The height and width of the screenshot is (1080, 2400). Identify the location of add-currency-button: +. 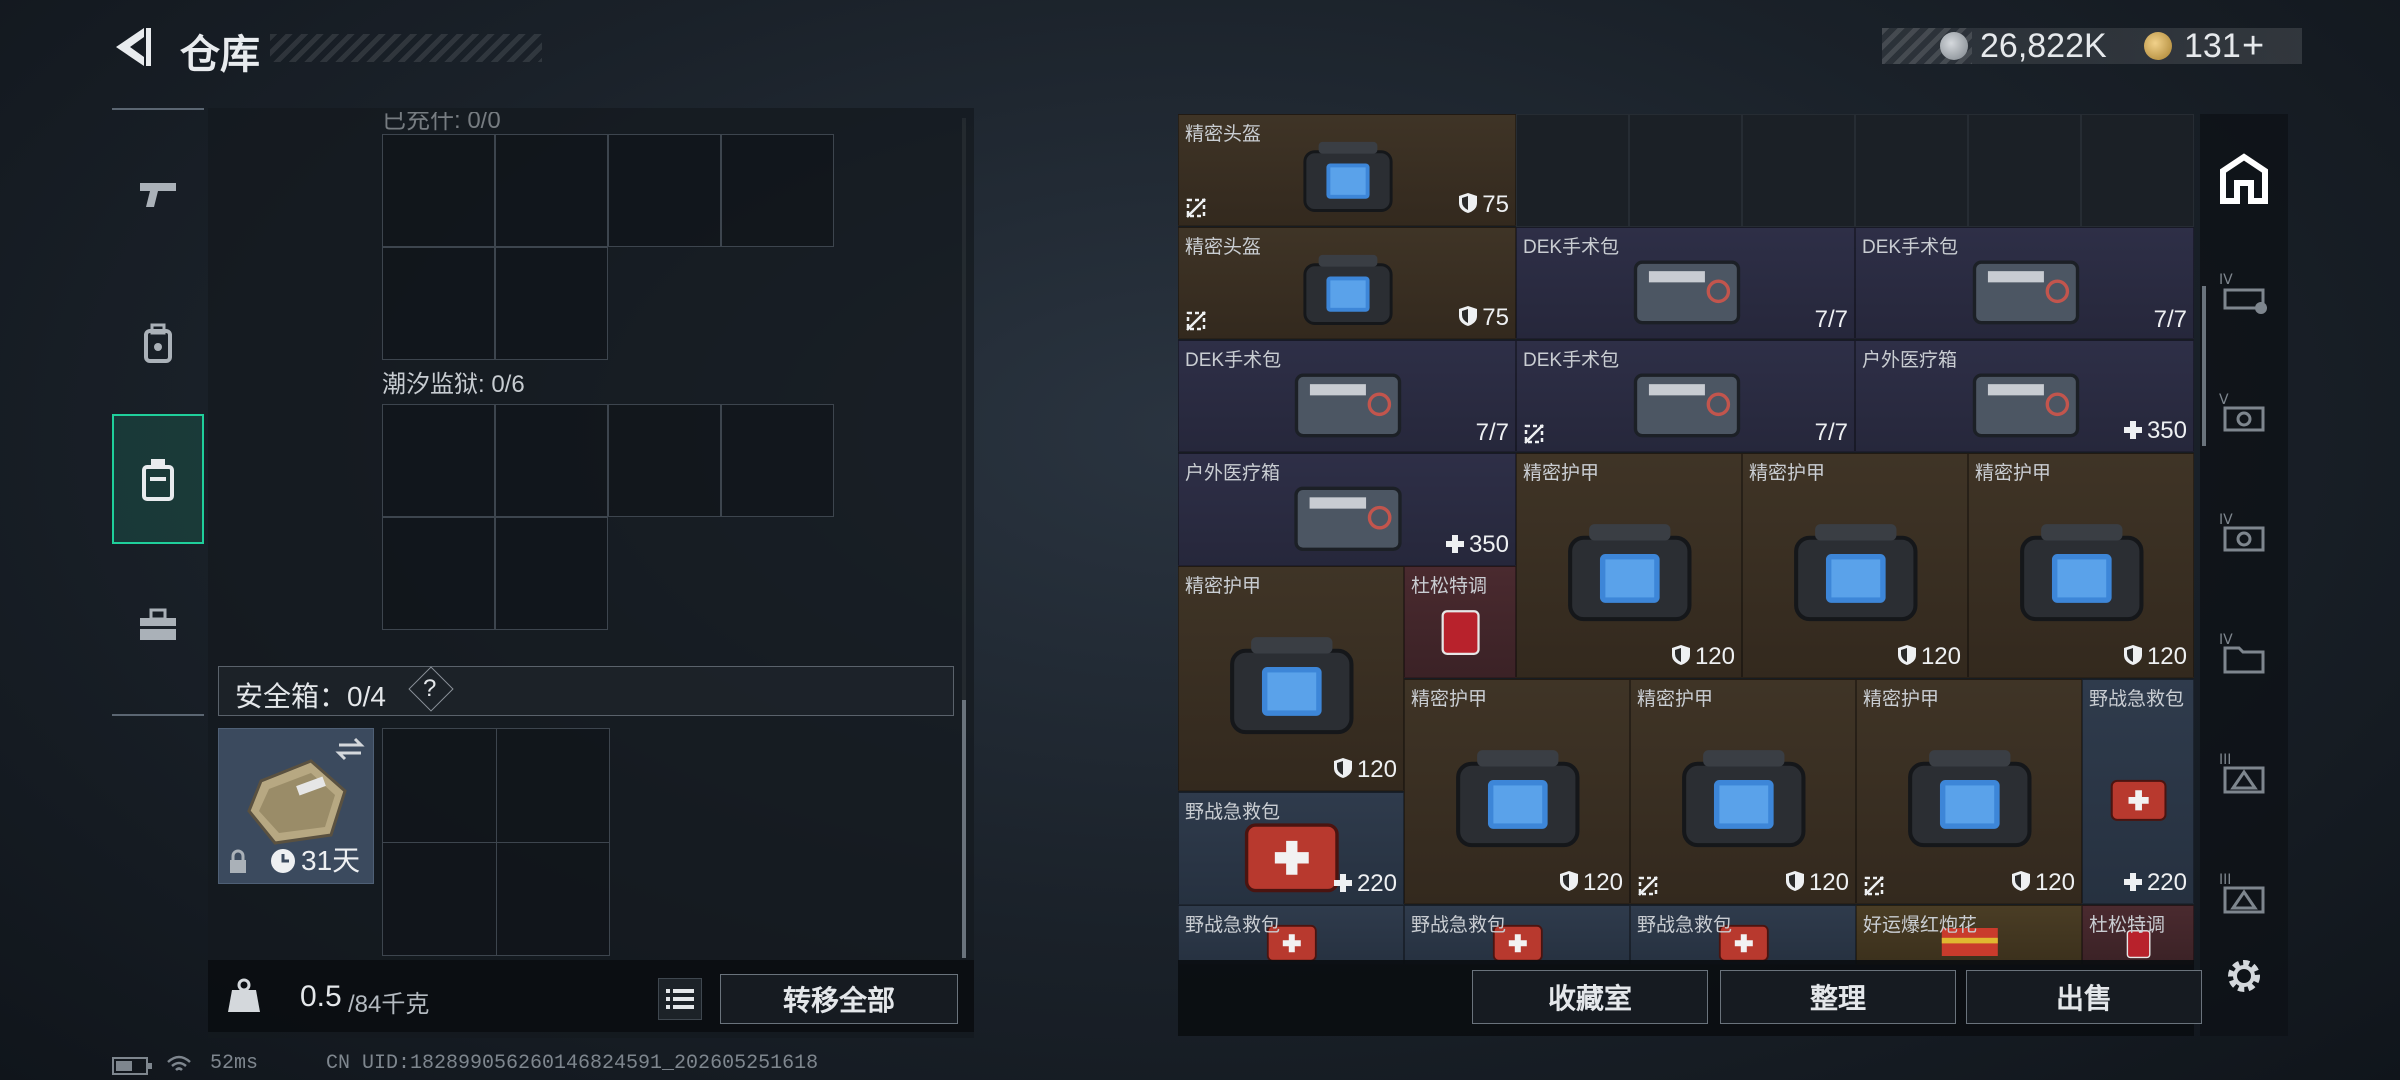
(2253, 46).